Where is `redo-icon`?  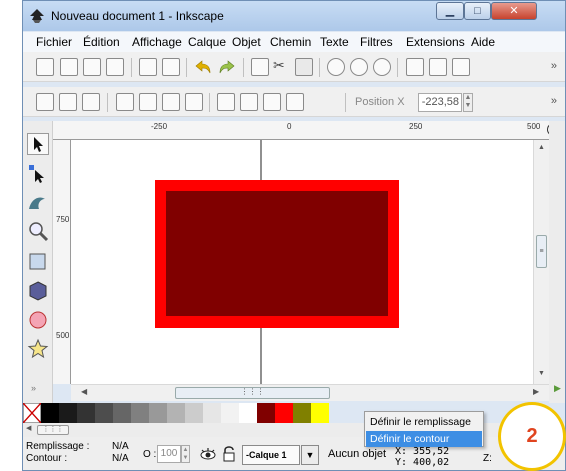
redo-icon is located at coordinates (227, 67).